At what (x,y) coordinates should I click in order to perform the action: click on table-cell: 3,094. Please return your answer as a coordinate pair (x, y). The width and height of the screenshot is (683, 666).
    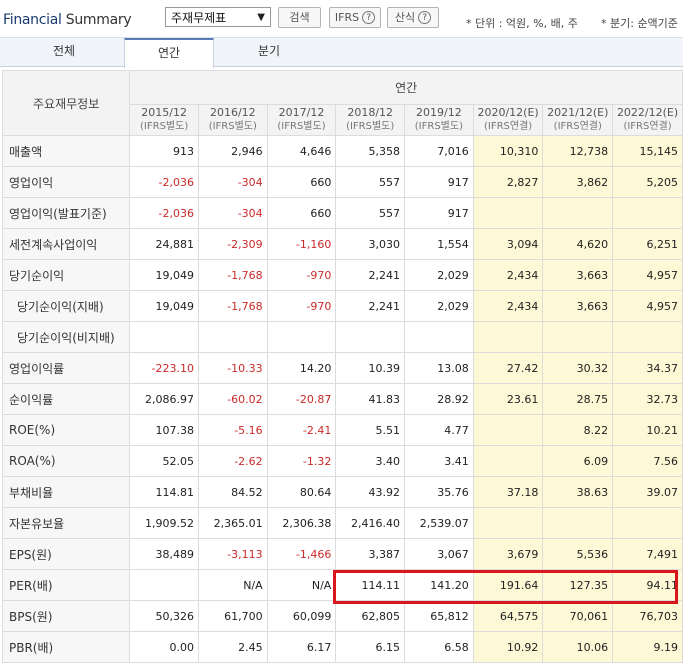
    Looking at the image, I should click on (508, 244).